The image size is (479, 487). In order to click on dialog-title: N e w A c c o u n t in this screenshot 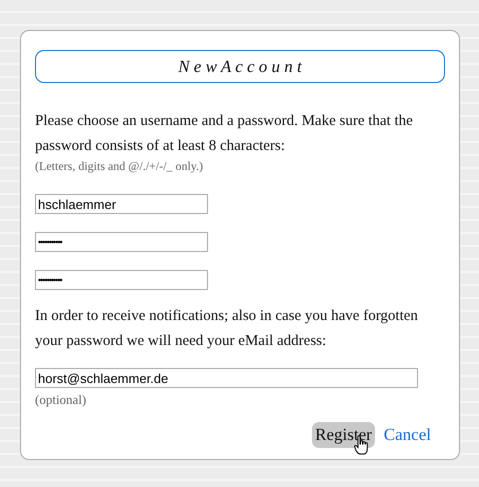, I will do `click(240, 66)`.